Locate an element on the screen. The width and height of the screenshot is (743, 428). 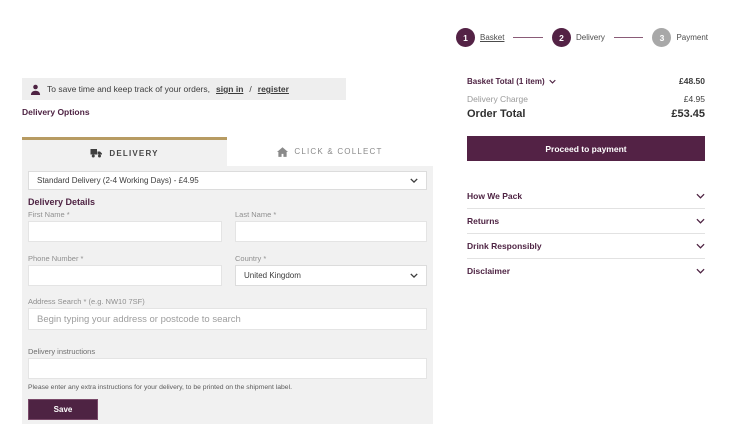
progress-step-basket: 1 Basket is located at coordinates (480, 37).